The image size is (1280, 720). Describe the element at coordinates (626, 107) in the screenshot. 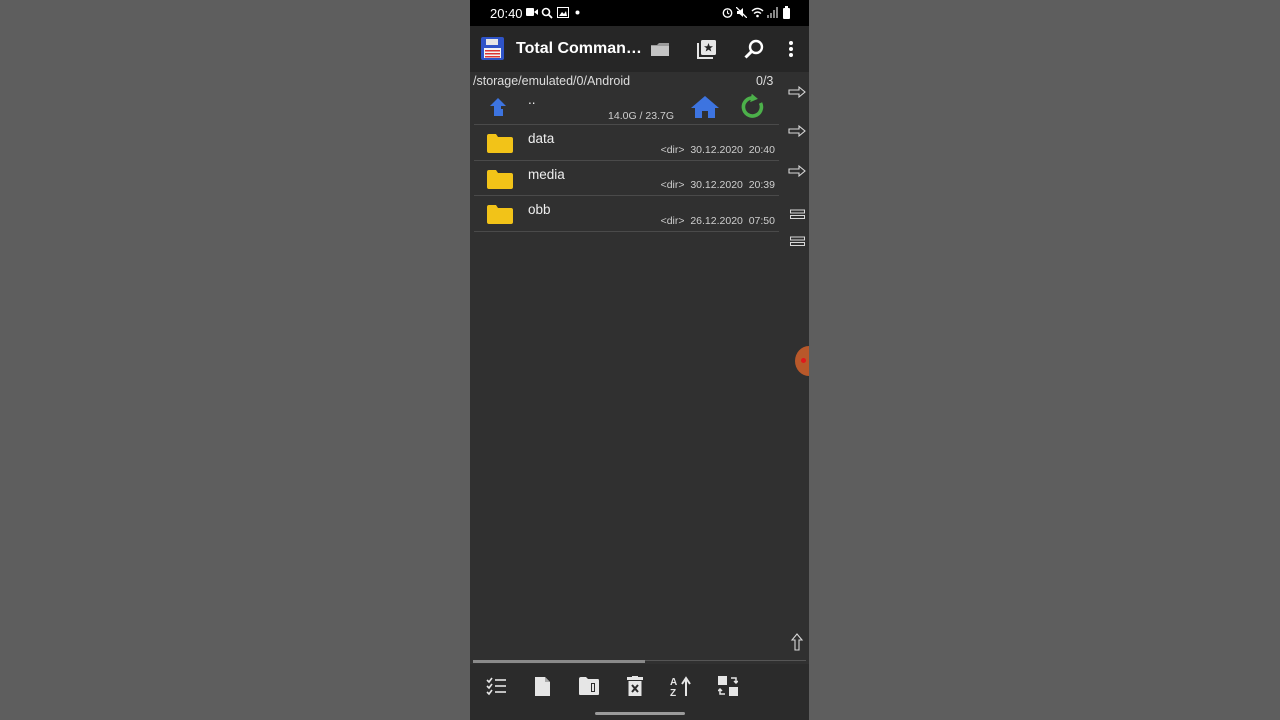

I see `parent-directory-row: .. 14.0G / 23.7G` at that location.